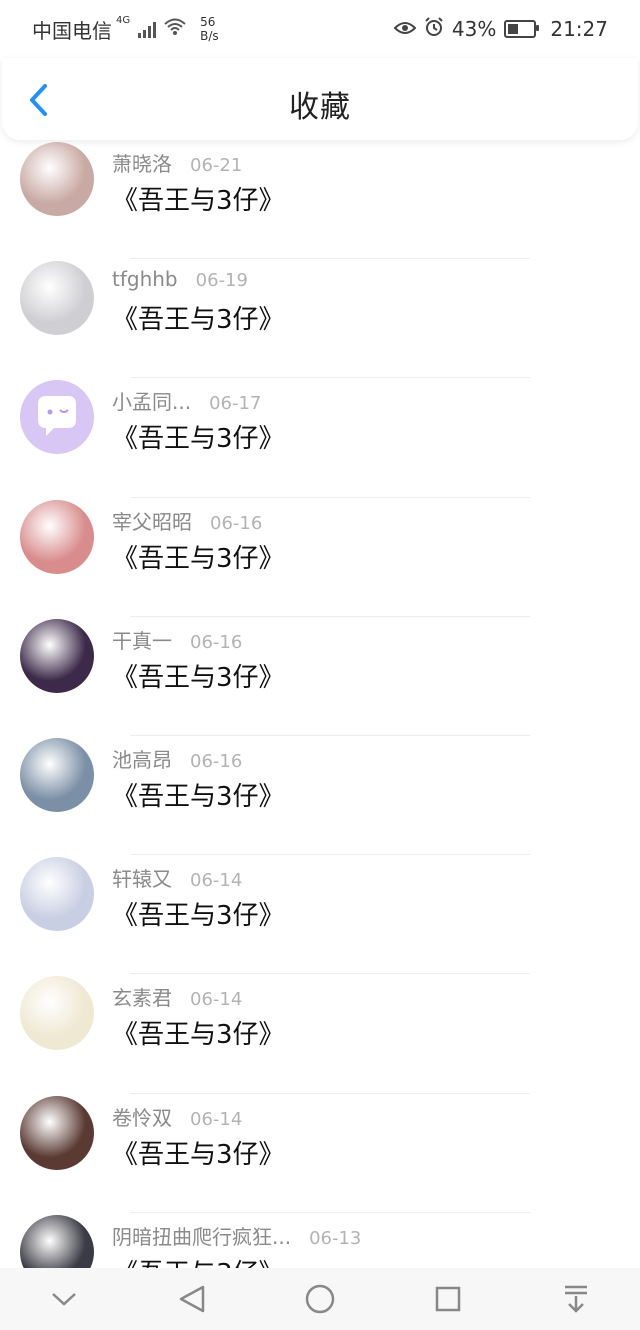 This screenshot has width=640, height=1330. I want to click on battery-icon, so click(522, 29).